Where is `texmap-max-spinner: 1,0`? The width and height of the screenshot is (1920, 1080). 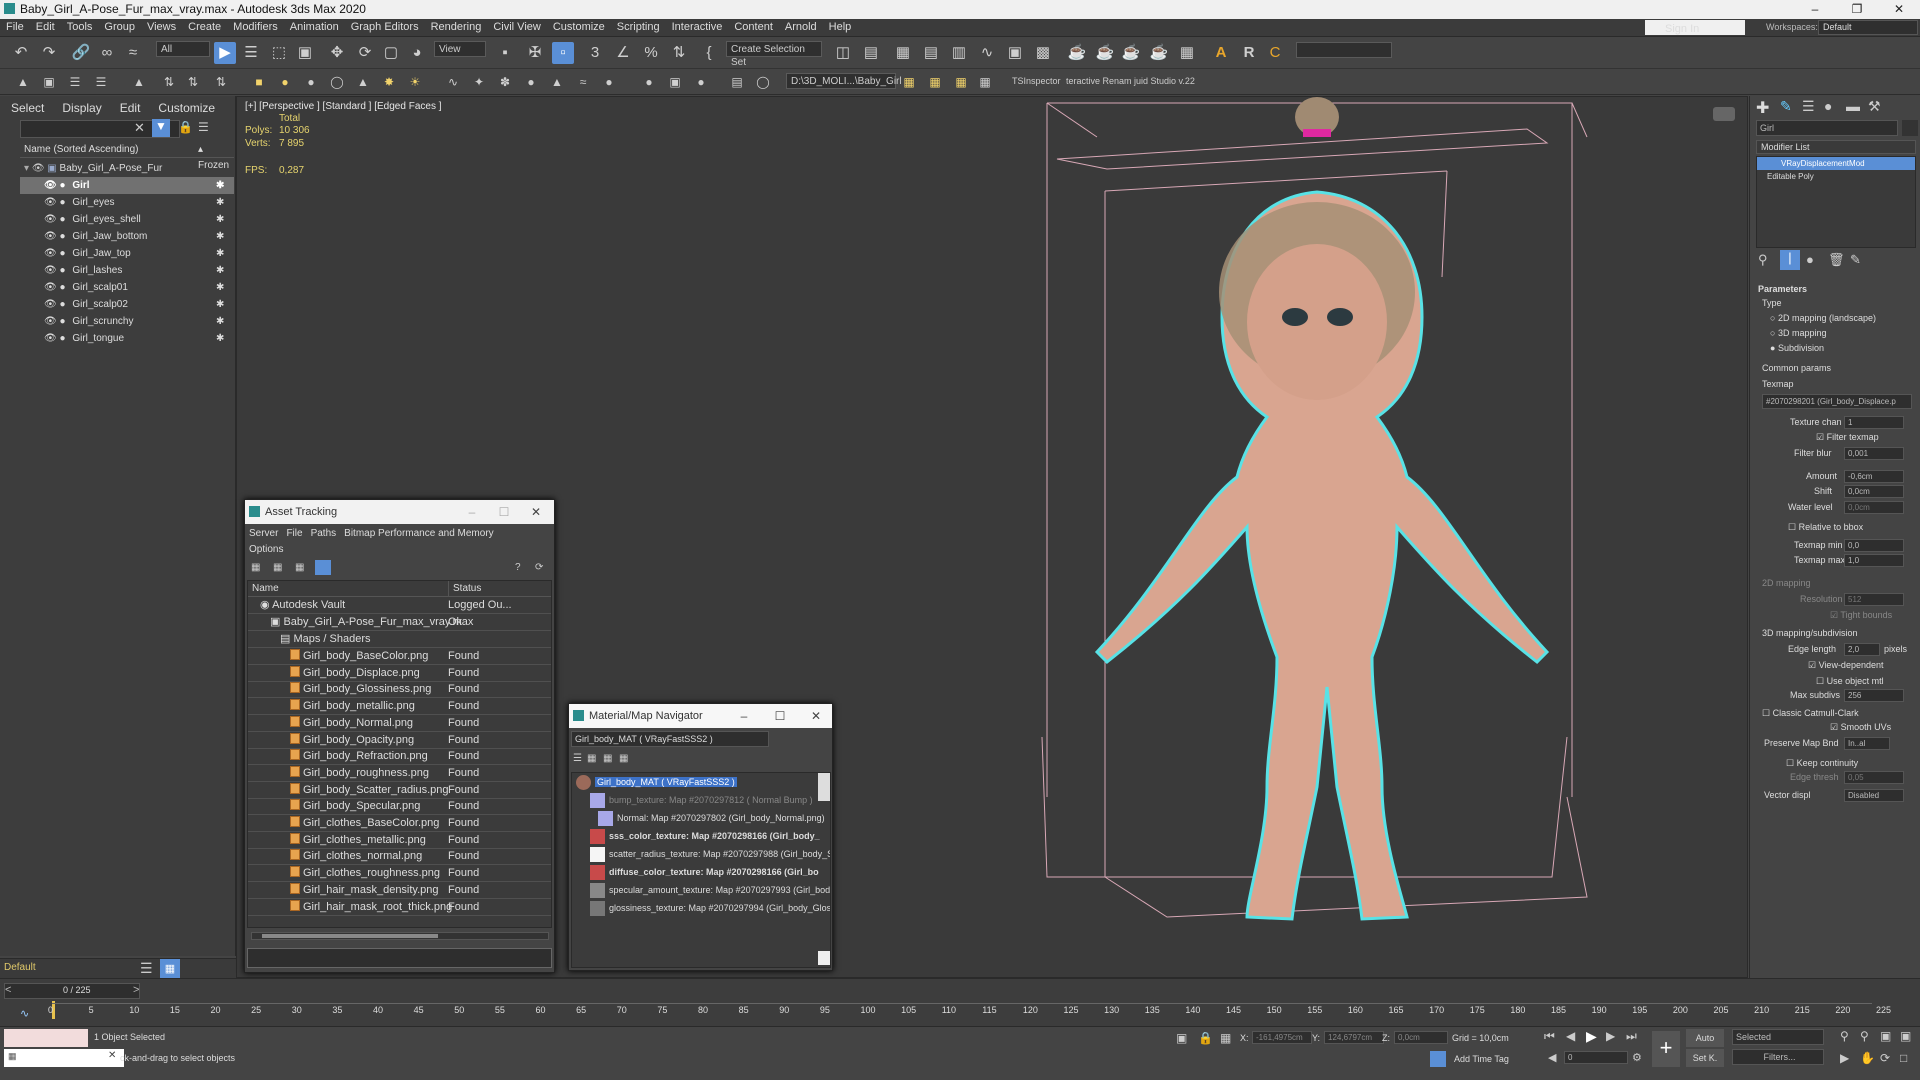
texmap-max-spinner: 1,0 is located at coordinates (1874, 560).